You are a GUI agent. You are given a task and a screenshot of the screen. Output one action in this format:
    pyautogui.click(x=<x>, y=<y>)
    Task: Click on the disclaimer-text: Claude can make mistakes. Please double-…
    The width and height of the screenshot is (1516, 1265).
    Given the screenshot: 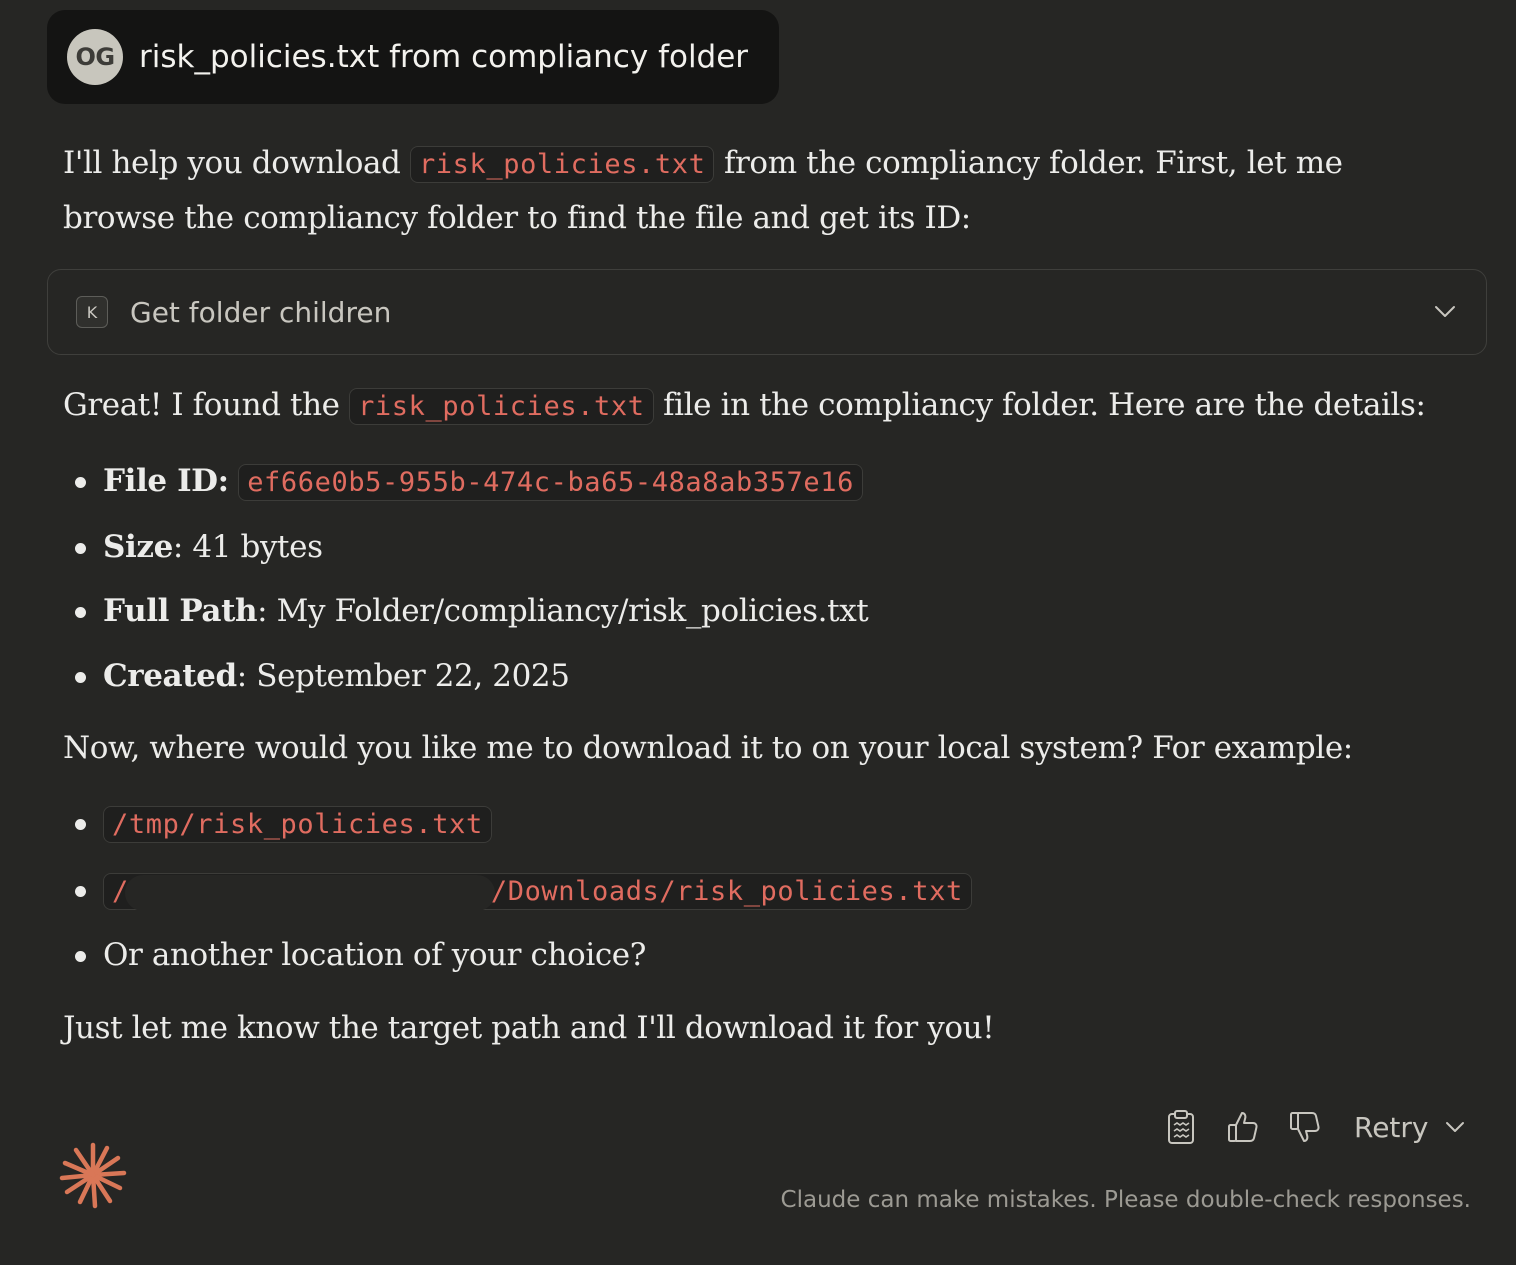 What is the action you would take?
    pyautogui.click(x=1125, y=1200)
    